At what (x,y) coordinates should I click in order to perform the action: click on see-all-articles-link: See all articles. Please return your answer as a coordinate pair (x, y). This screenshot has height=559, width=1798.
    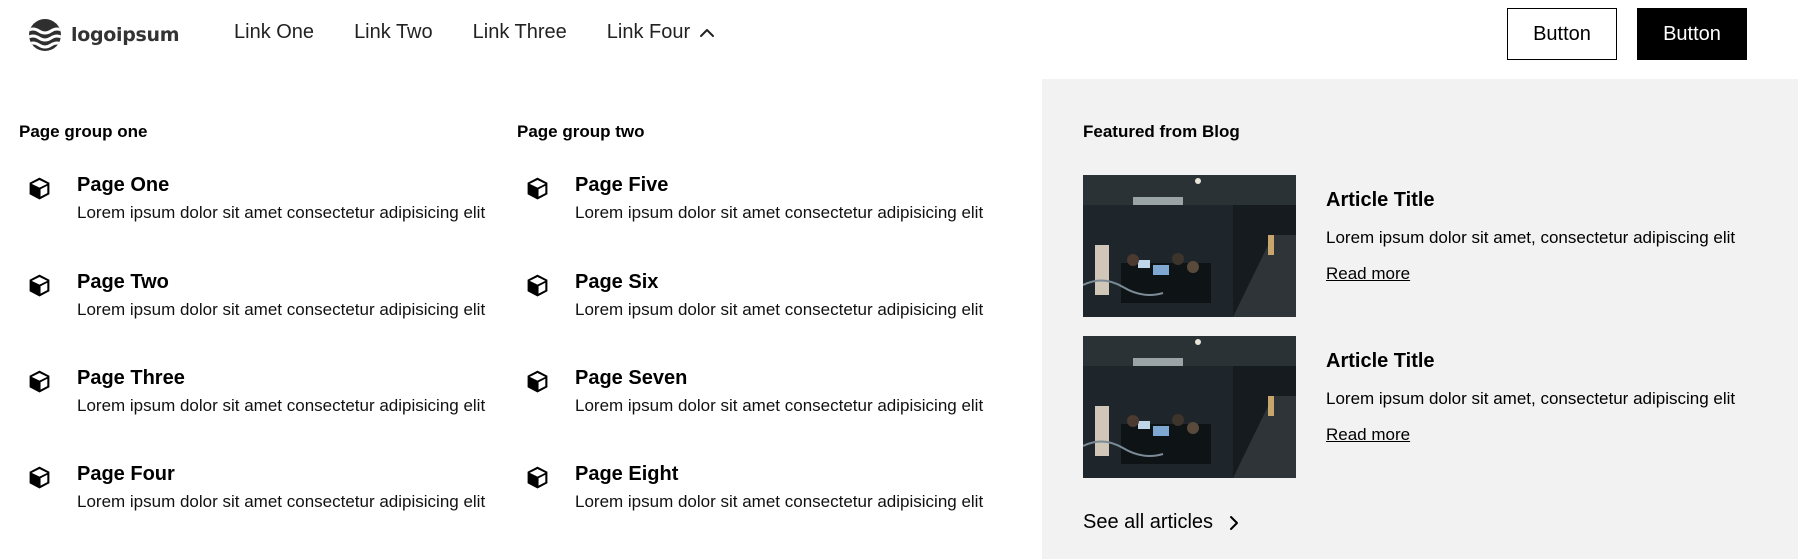
    Looking at the image, I should click on (1163, 522).